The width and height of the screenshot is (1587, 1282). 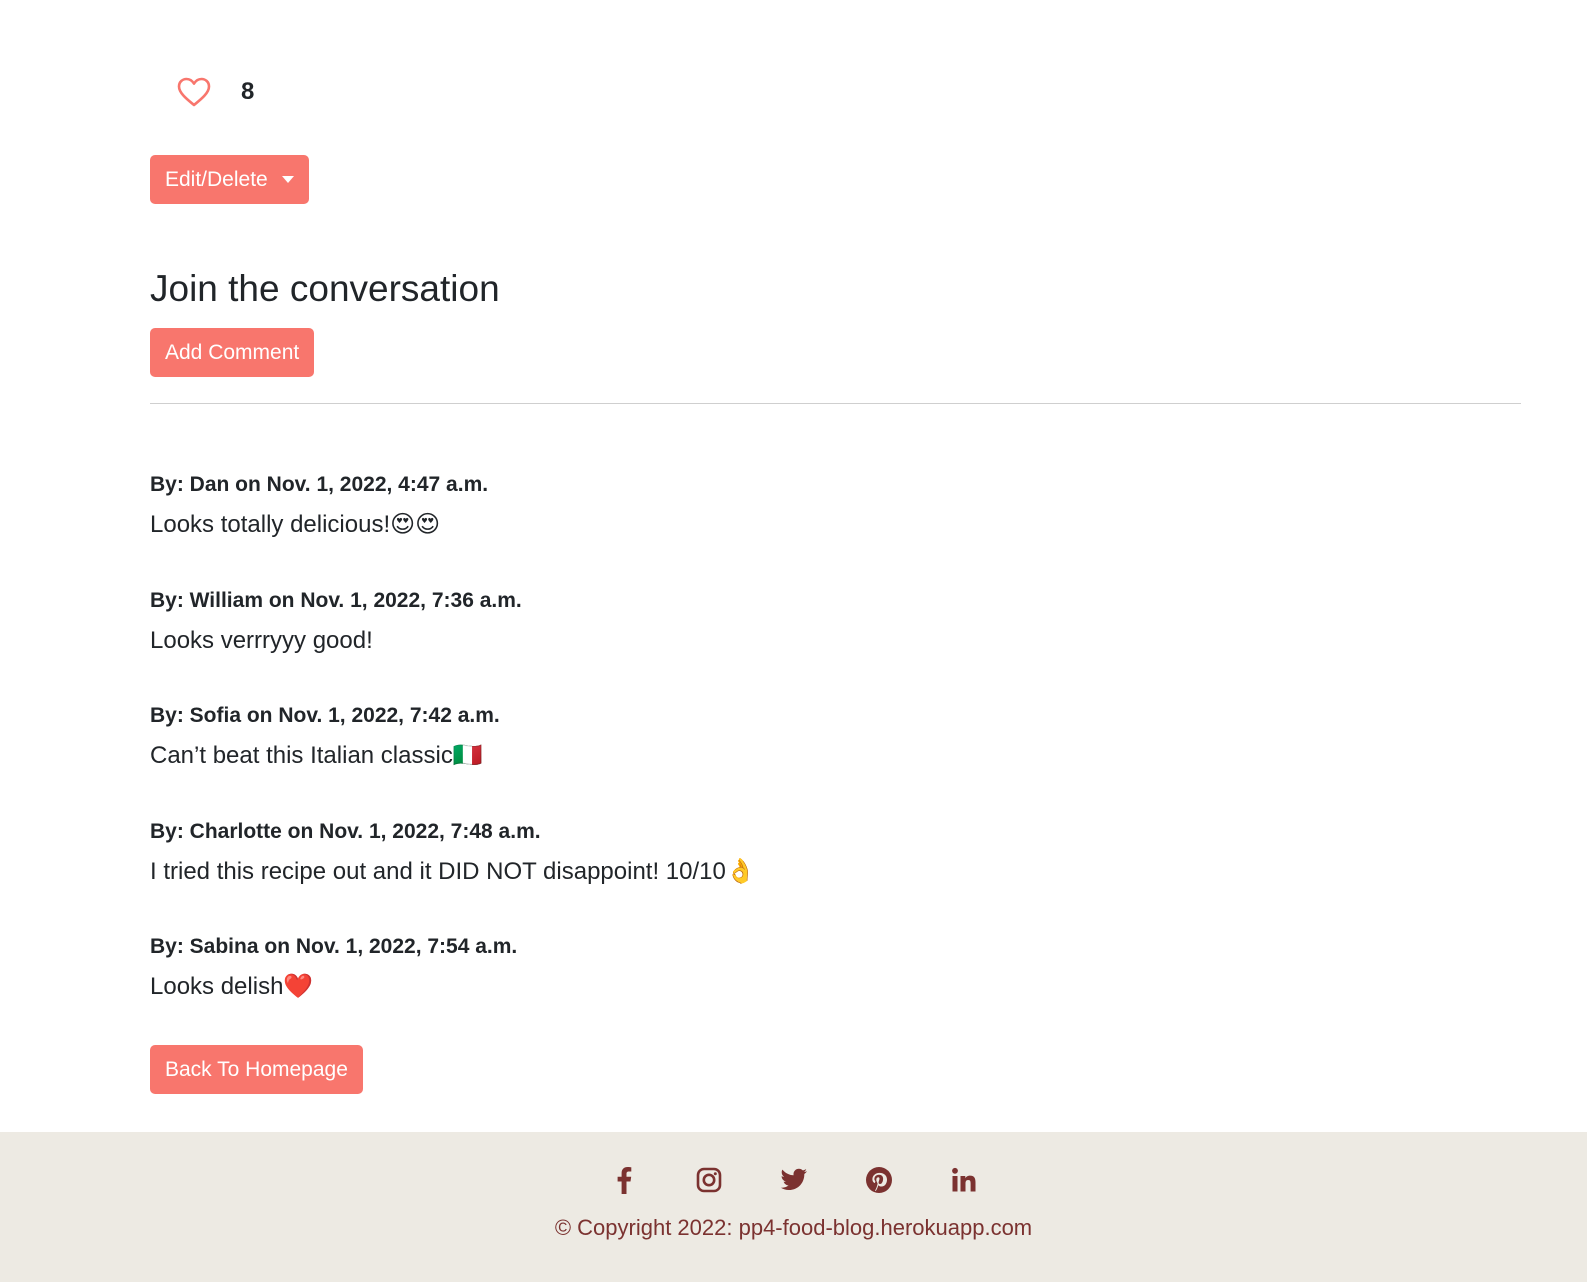 I want to click on linkedin-icon, so click(x=963, y=1180).